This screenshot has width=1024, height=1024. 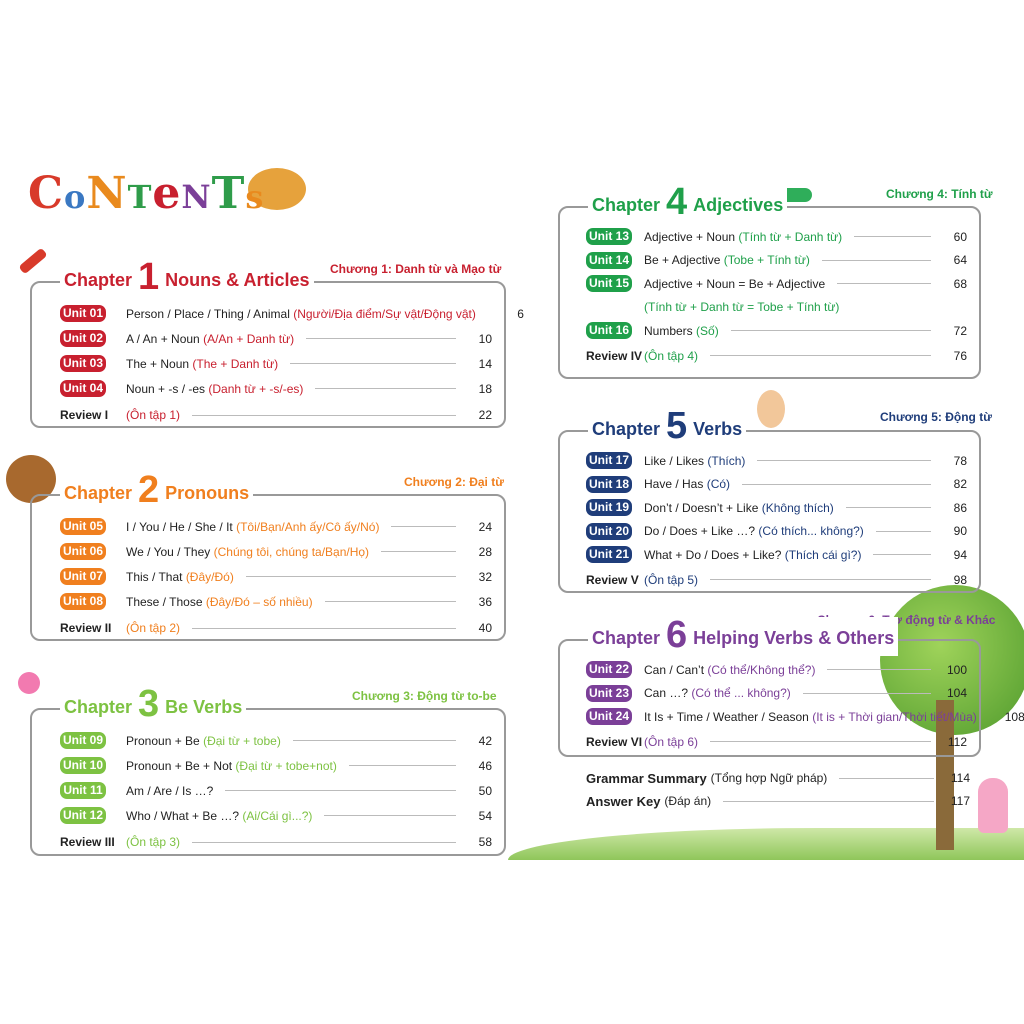 What do you see at coordinates (626, 429) in the screenshot?
I see `chapter-label: Chapter` at bounding box center [626, 429].